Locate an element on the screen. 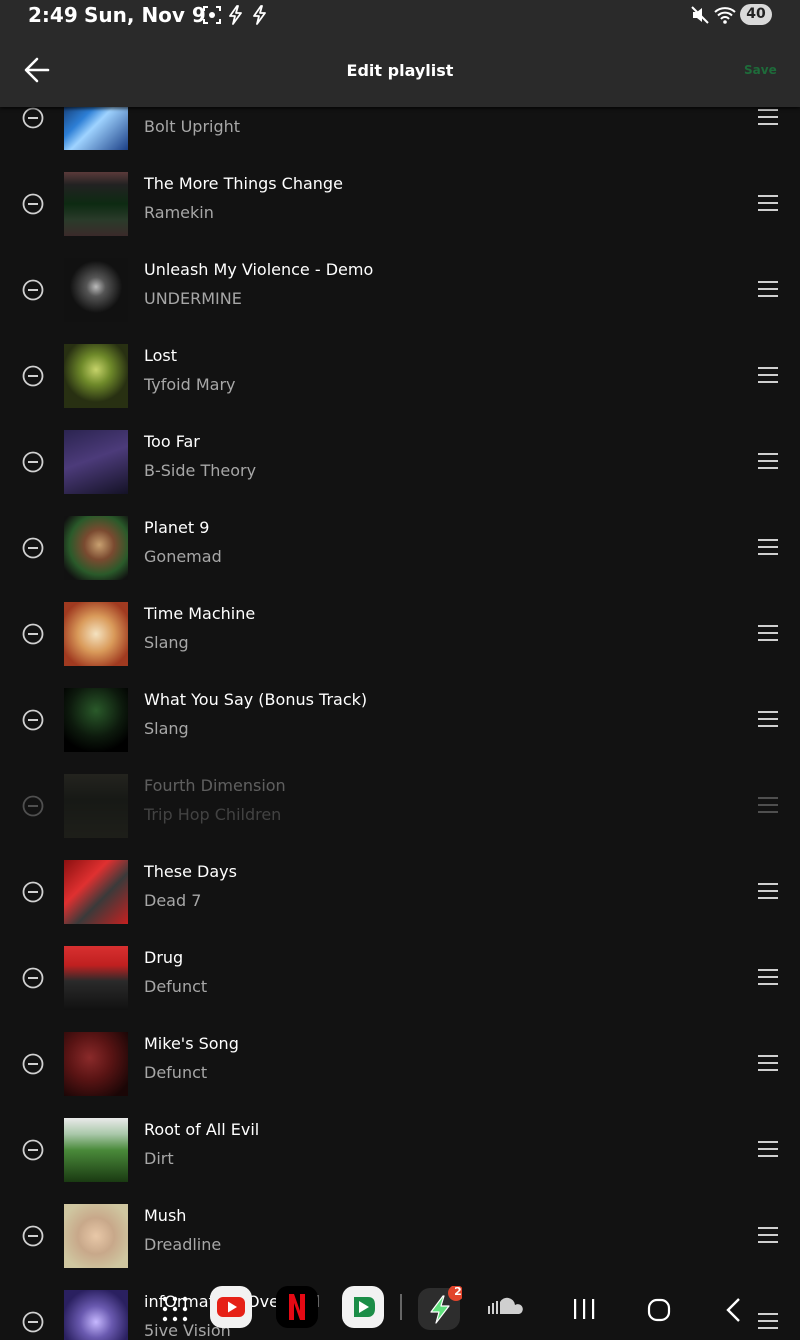  page-title: Edit playlist is located at coordinates (400, 70).